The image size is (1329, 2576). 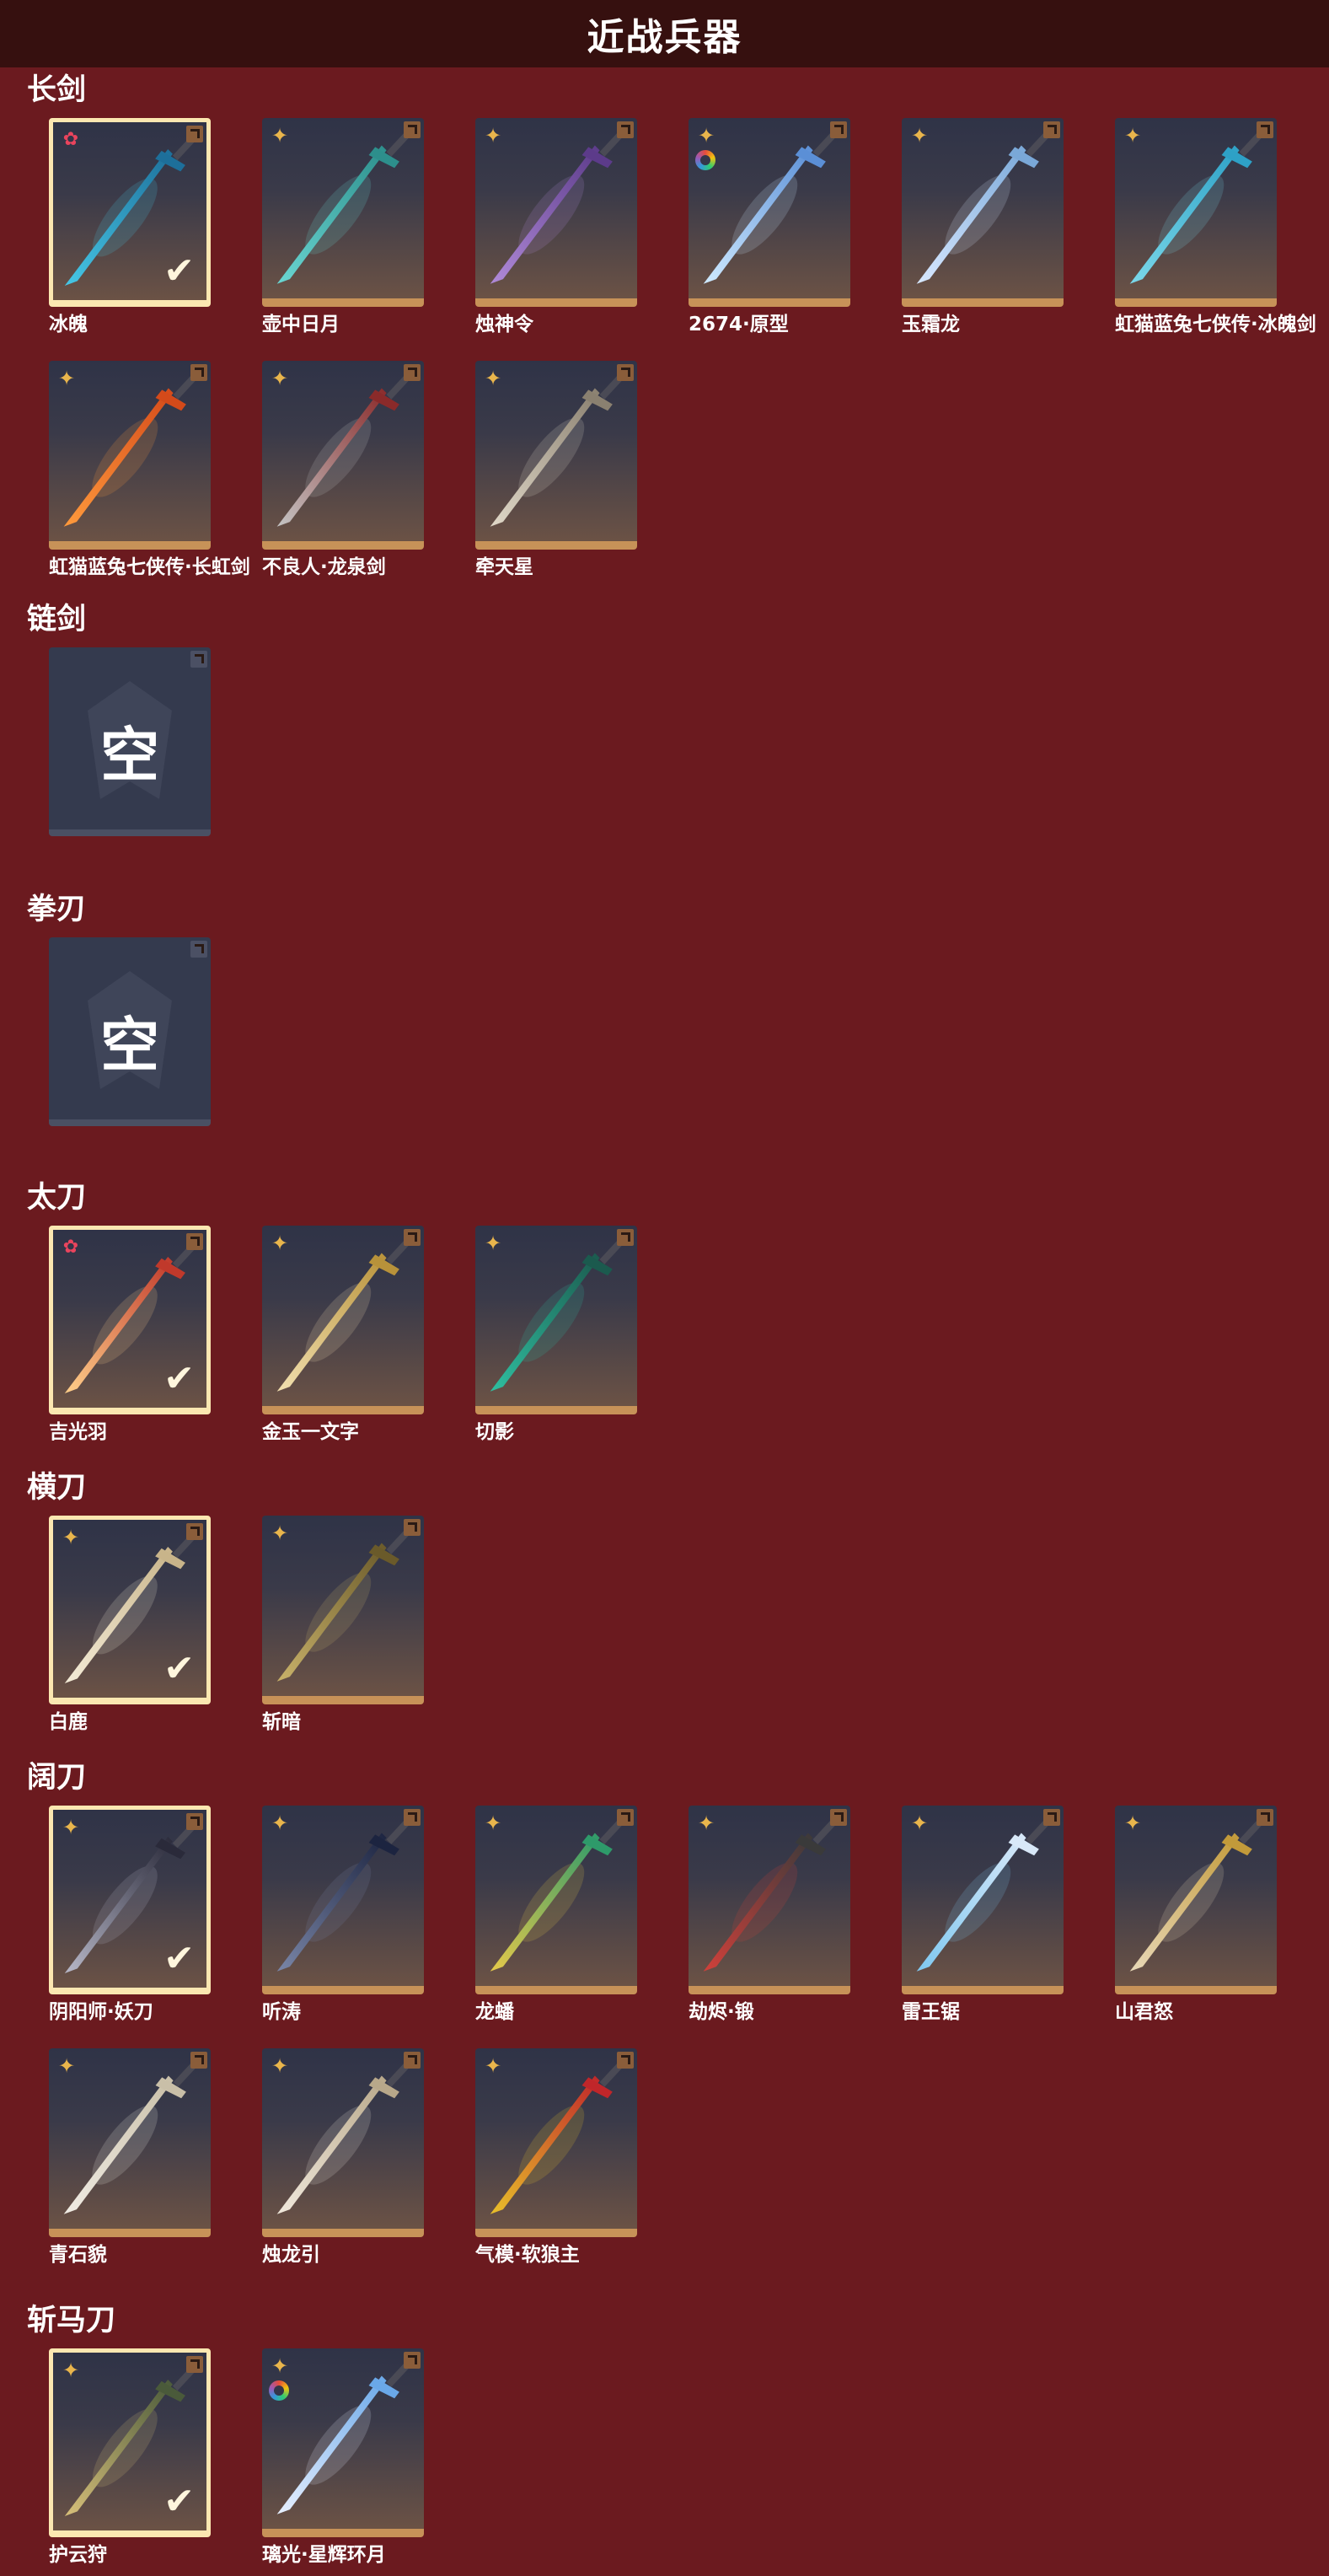 What do you see at coordinates (931, 324) in the screenshot?
I see `weapon-name: 玉霜龙` at bounding box center [931, 324].